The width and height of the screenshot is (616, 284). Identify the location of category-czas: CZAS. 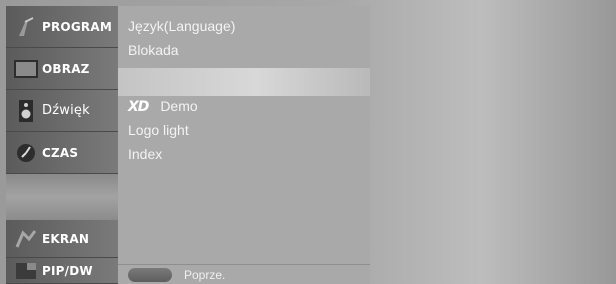
(62, 153).